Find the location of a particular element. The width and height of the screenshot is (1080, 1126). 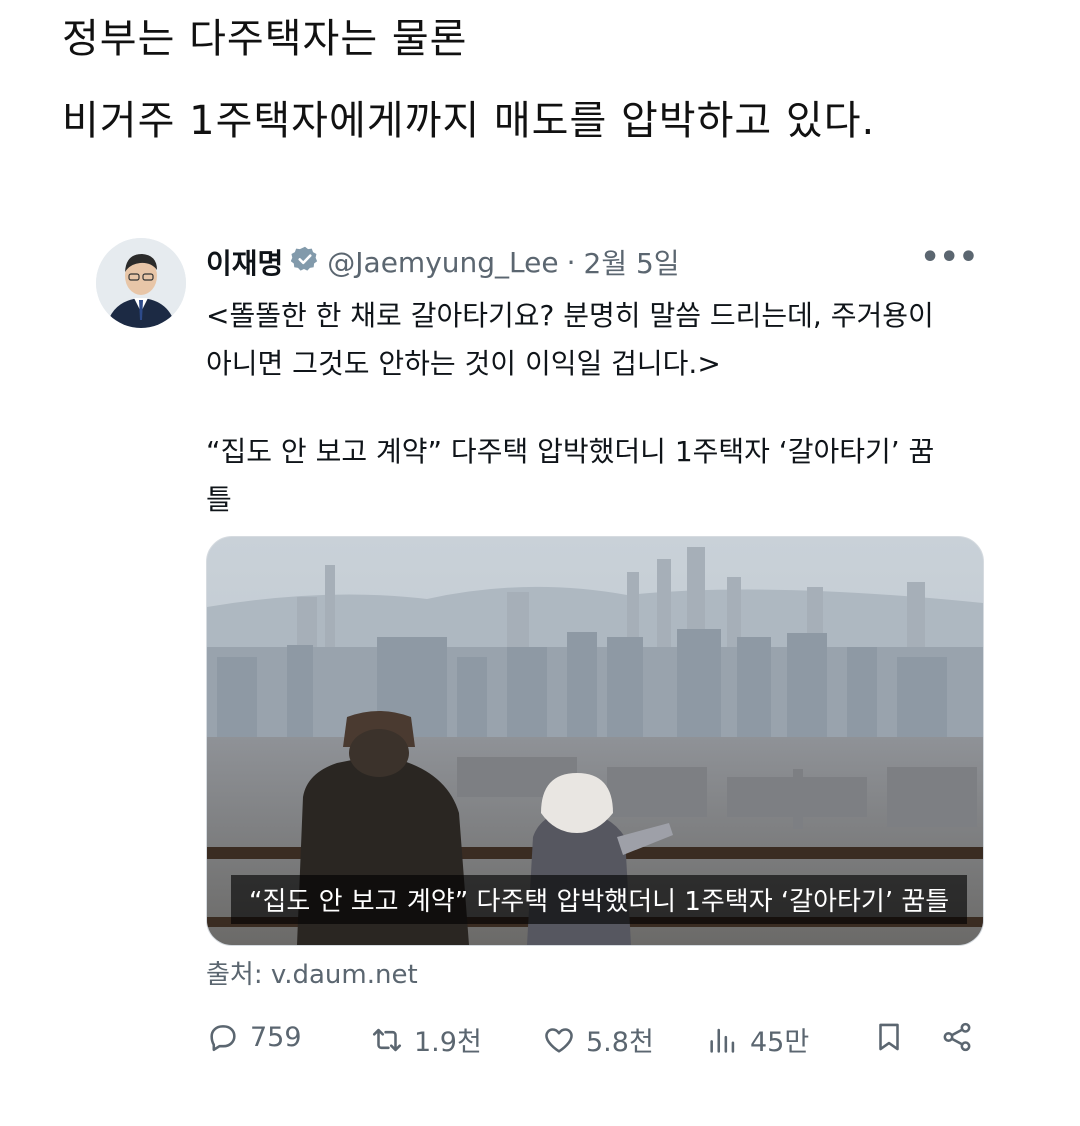

views-icon is located at coordinates (723, 1040).